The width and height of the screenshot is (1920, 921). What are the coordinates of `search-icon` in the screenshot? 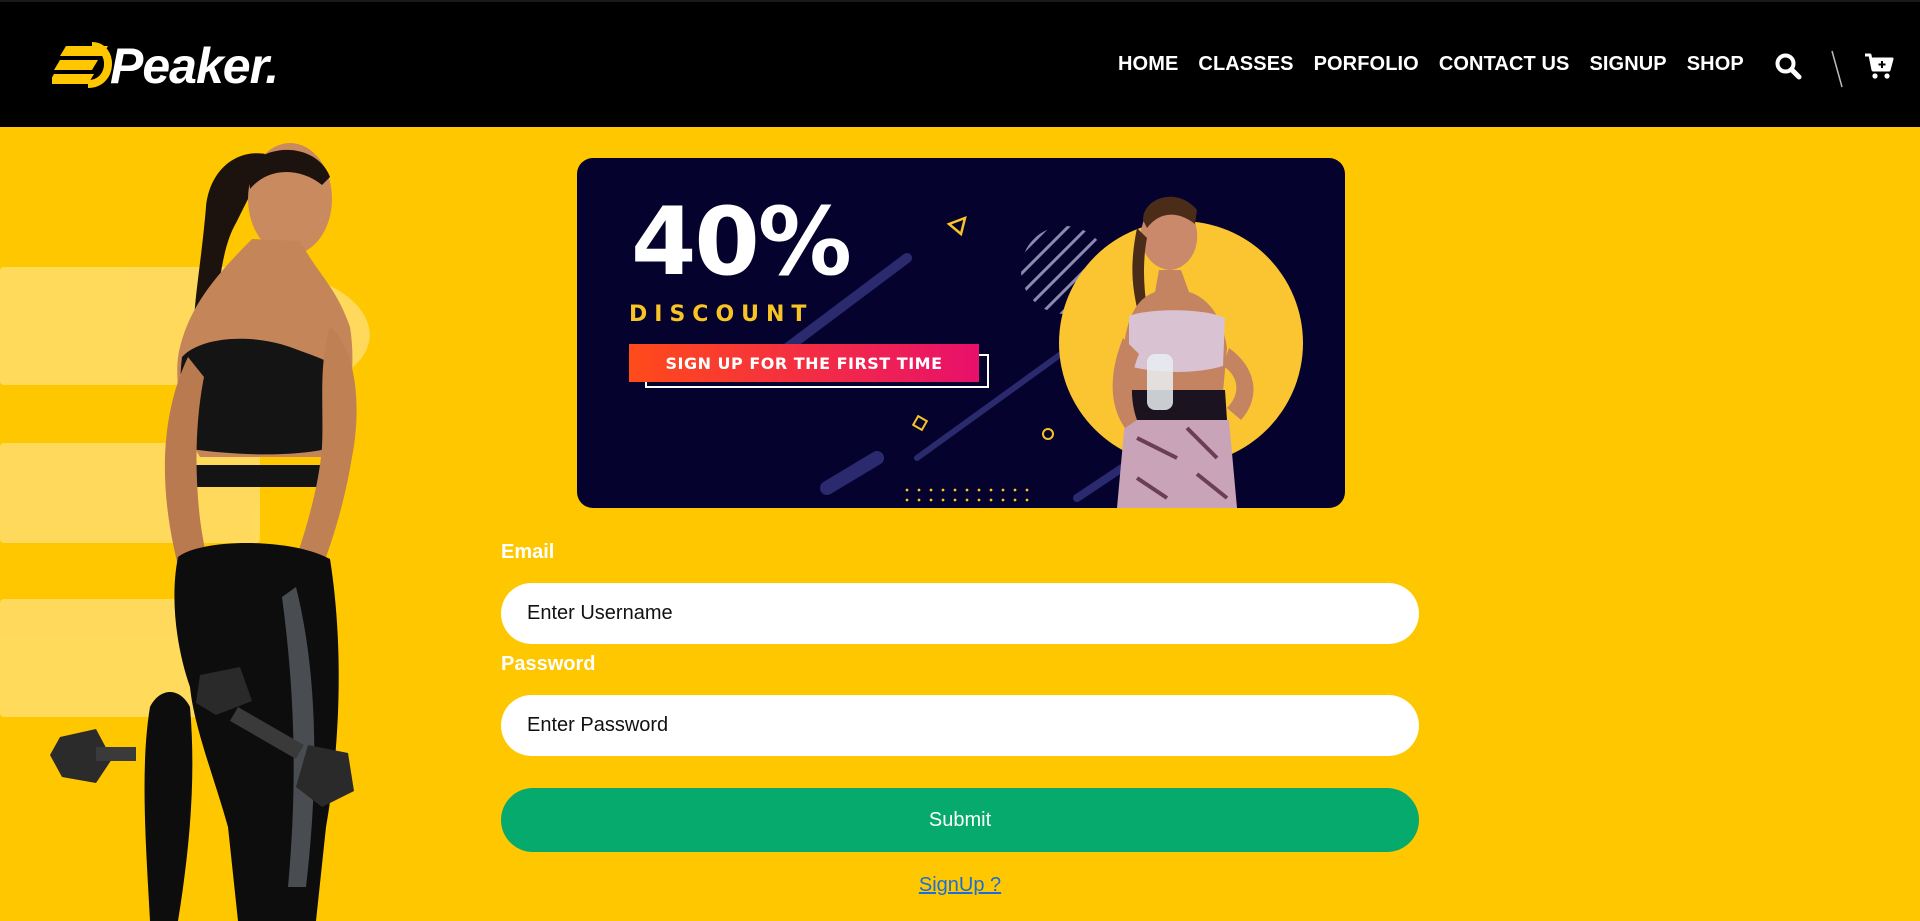 It's located at (1788, 66).